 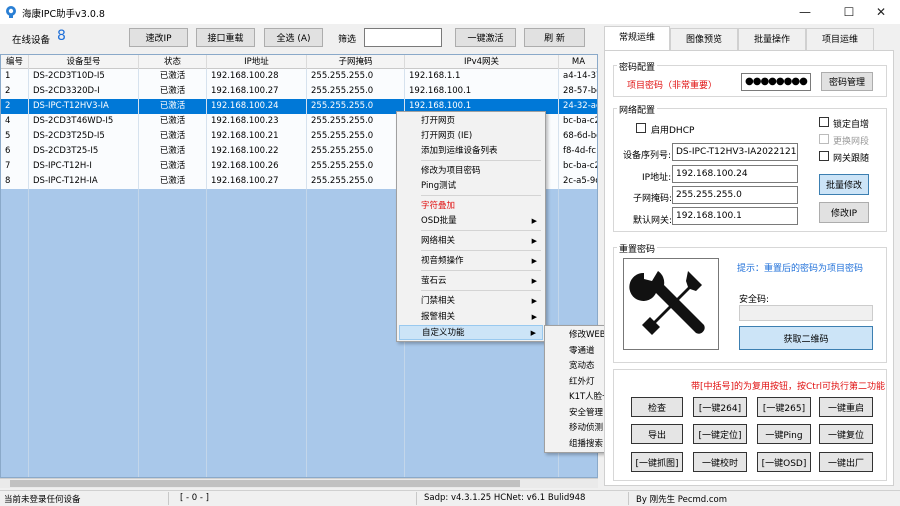 I want to click on horizontal-scrollbar, so click(x=299, y=483).